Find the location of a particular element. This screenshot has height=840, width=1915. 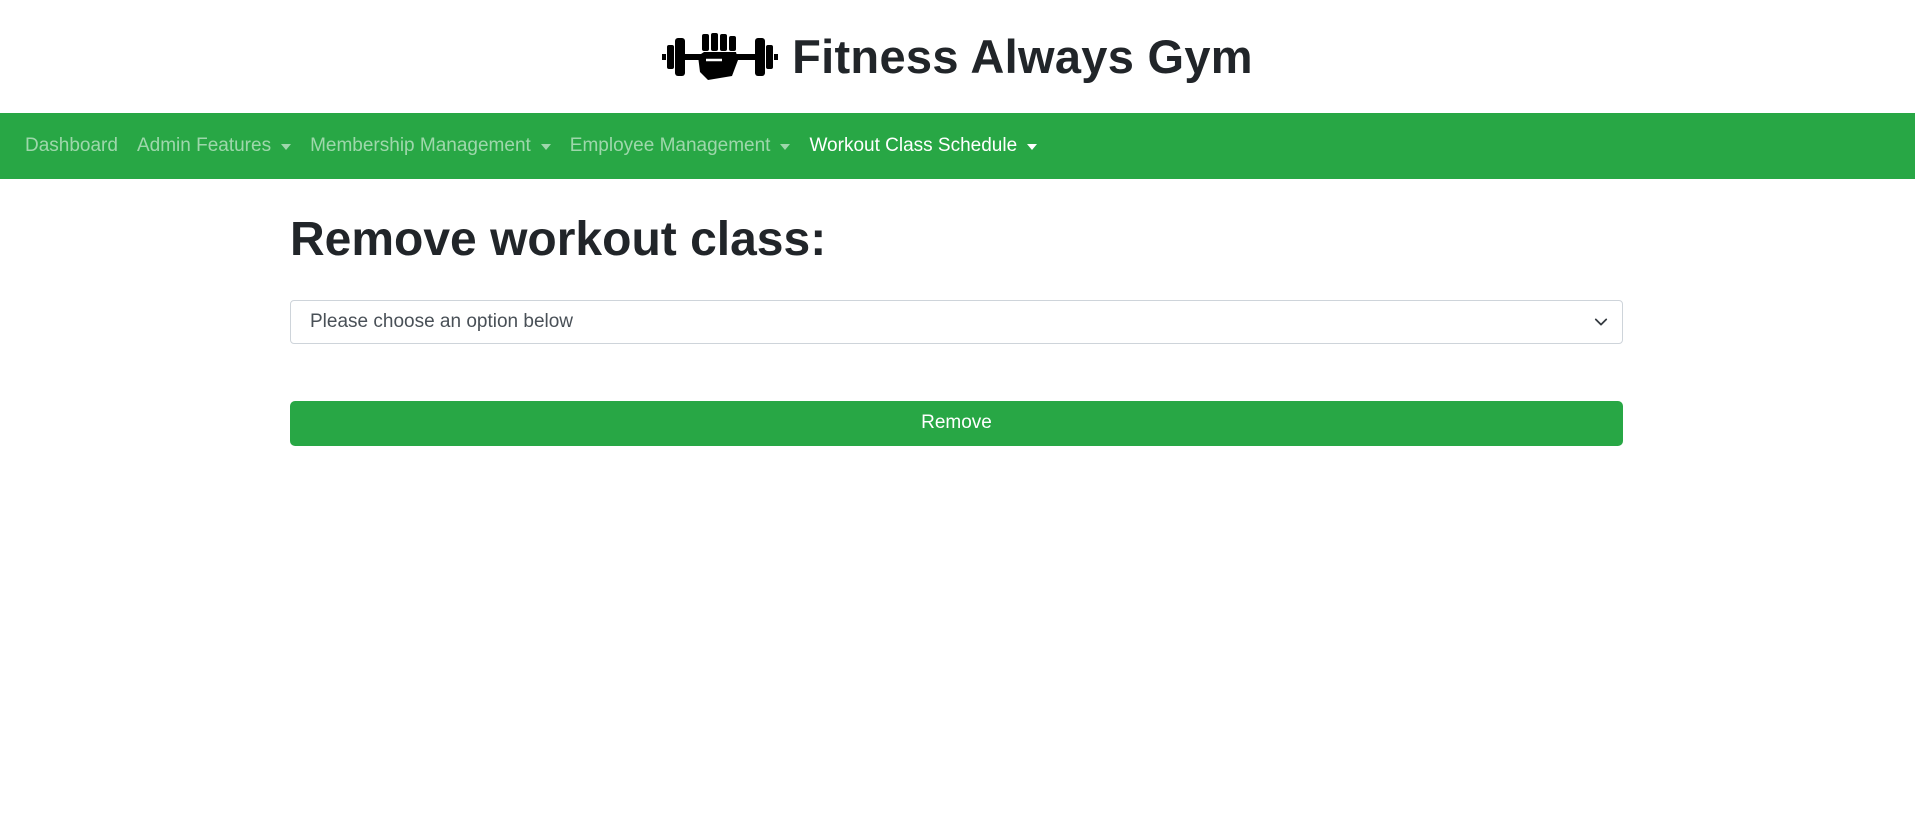

workout-class-select: Please choose an option below is located at coordinates (956, 321).